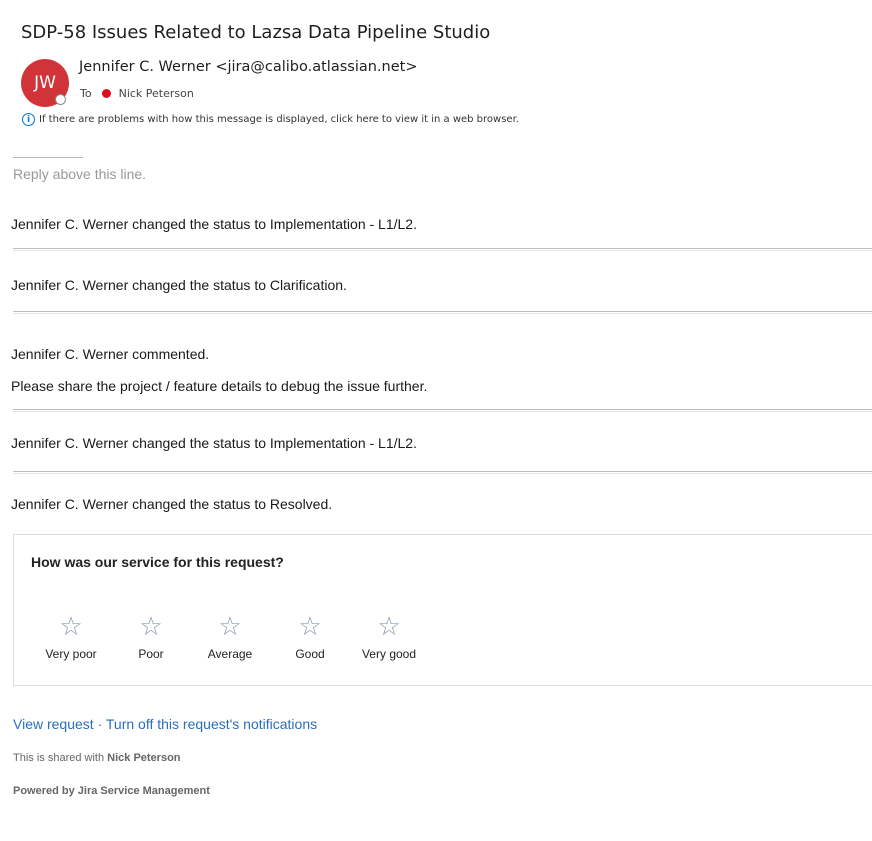  I want to click on recipient-name: Nick Peterson, so click(156, 93).